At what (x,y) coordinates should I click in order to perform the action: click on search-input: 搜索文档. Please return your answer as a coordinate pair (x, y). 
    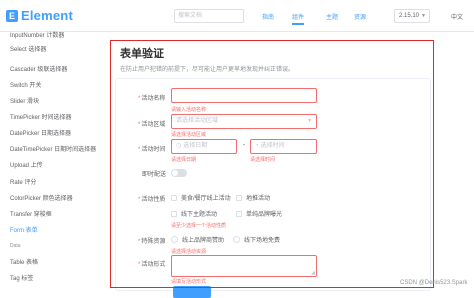
    Looking at the image, I should click on (209, 16).